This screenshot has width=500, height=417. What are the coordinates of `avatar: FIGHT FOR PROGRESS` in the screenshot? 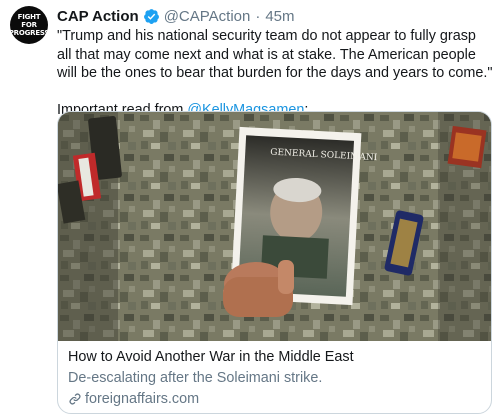 It's located at (29, 25).